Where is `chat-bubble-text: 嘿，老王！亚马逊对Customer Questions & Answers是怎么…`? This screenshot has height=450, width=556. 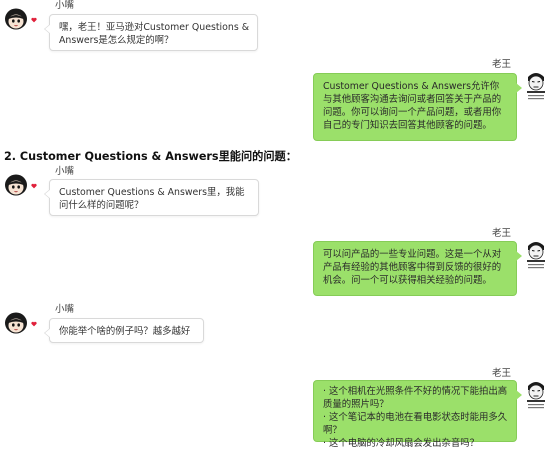
chat-bubble-text: 嘿，老王！亚马逊对Customer Questions & Answers是怎么… is located at coordinates (151, 32).